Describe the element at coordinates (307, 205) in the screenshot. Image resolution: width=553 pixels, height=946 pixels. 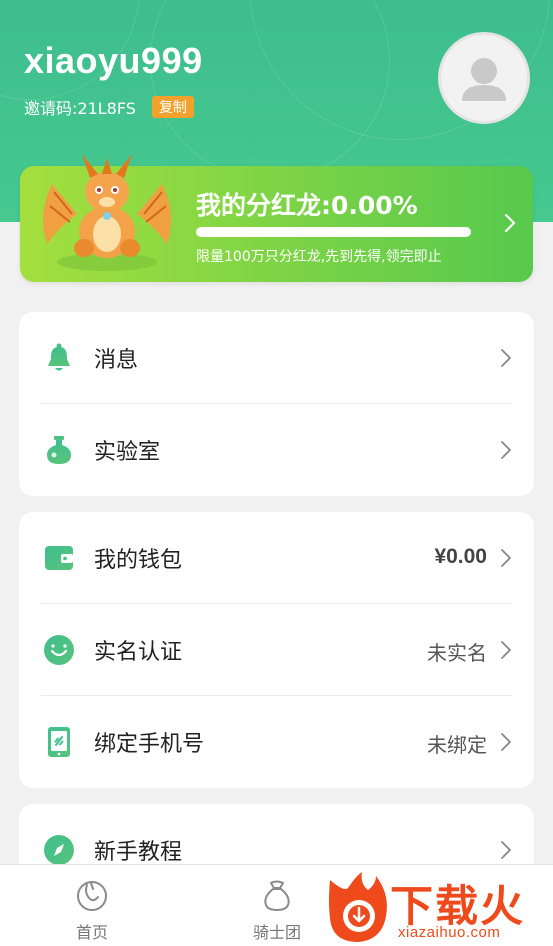
I see `dragon-title: 我的分红龙:0.00%` at that location.